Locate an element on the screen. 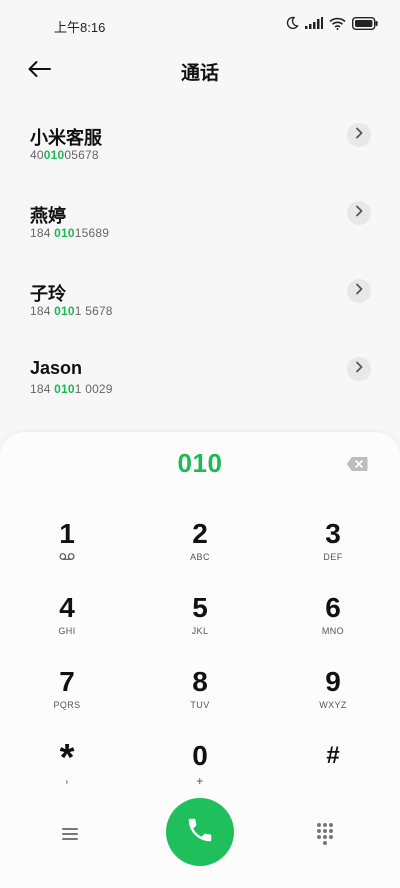  battery-icon is located at coordinates (365, 23).